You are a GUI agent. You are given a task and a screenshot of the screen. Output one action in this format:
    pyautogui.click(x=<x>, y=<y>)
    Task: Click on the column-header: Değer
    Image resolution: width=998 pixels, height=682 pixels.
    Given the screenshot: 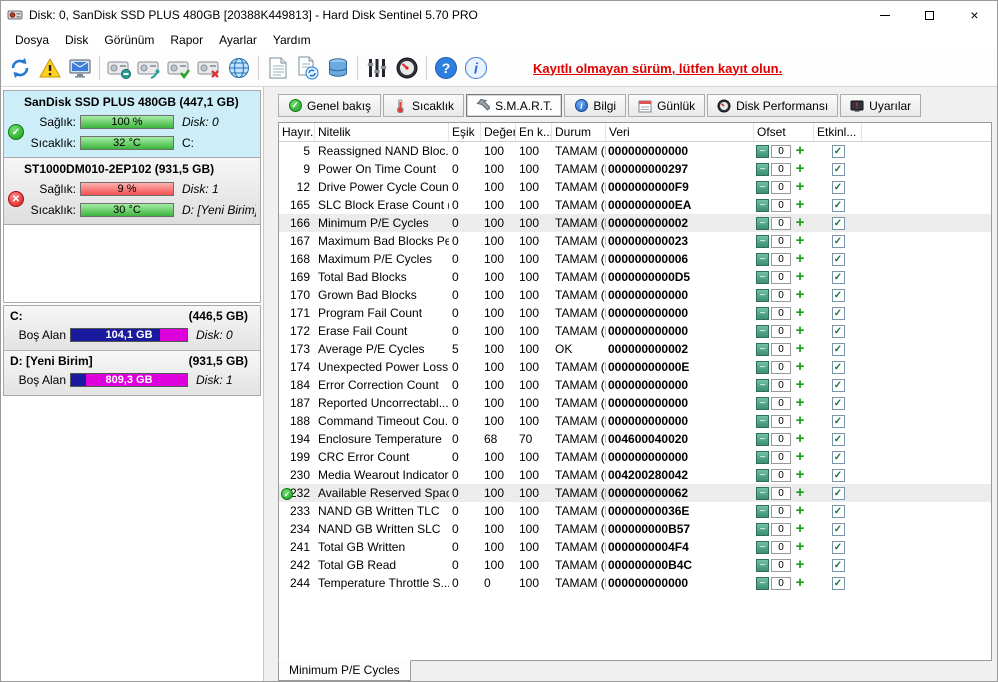 What is the action you would take?
    pyautogui.click(x=498, y=132)
    